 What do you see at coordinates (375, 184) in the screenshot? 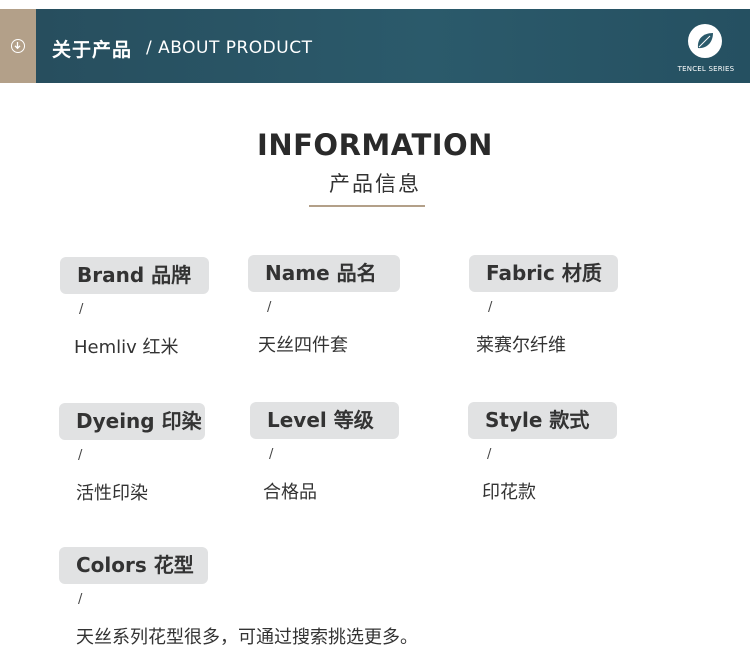
I see `section-title-cn: 产品信息` at bounding box center [375, 184].